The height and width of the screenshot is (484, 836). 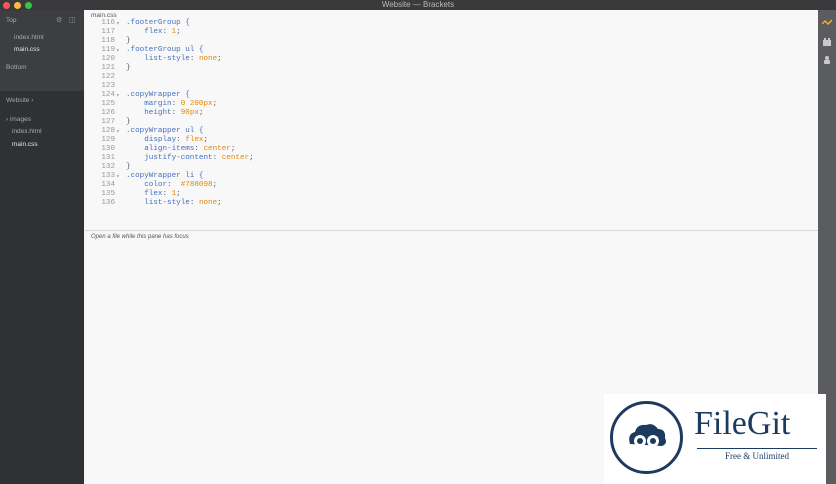 I want to click on line-number: 120, so click(x=108, y=59).